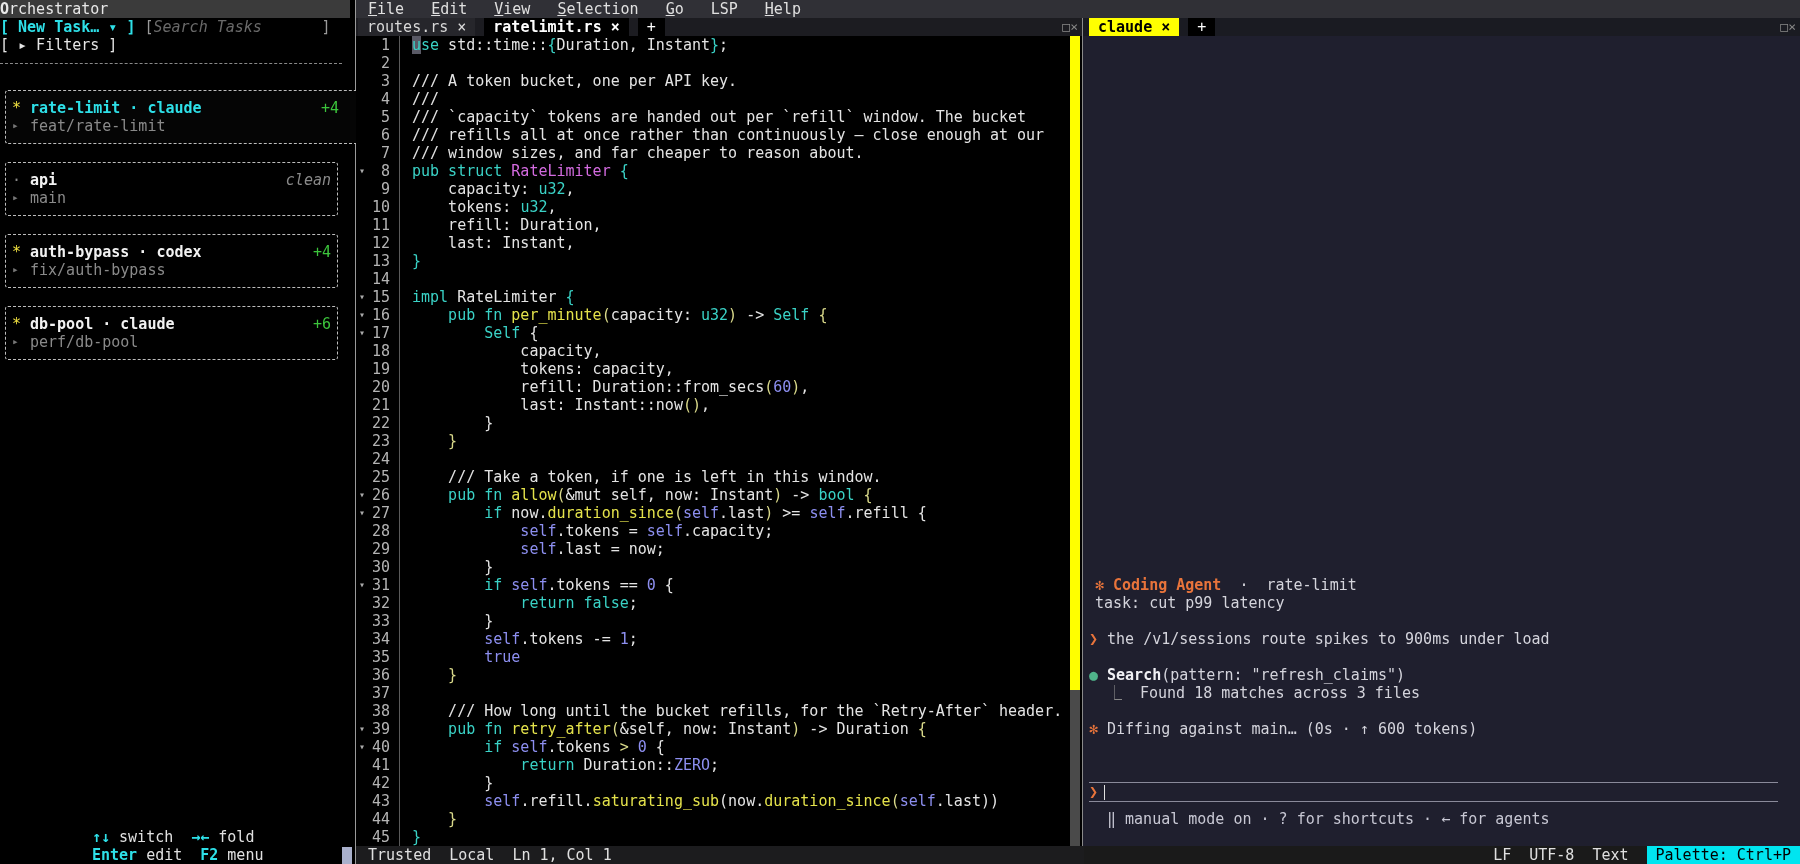 The height and width of the screenshot is (864, 1800). I want to click on menu-item: File, so click(386, 9).